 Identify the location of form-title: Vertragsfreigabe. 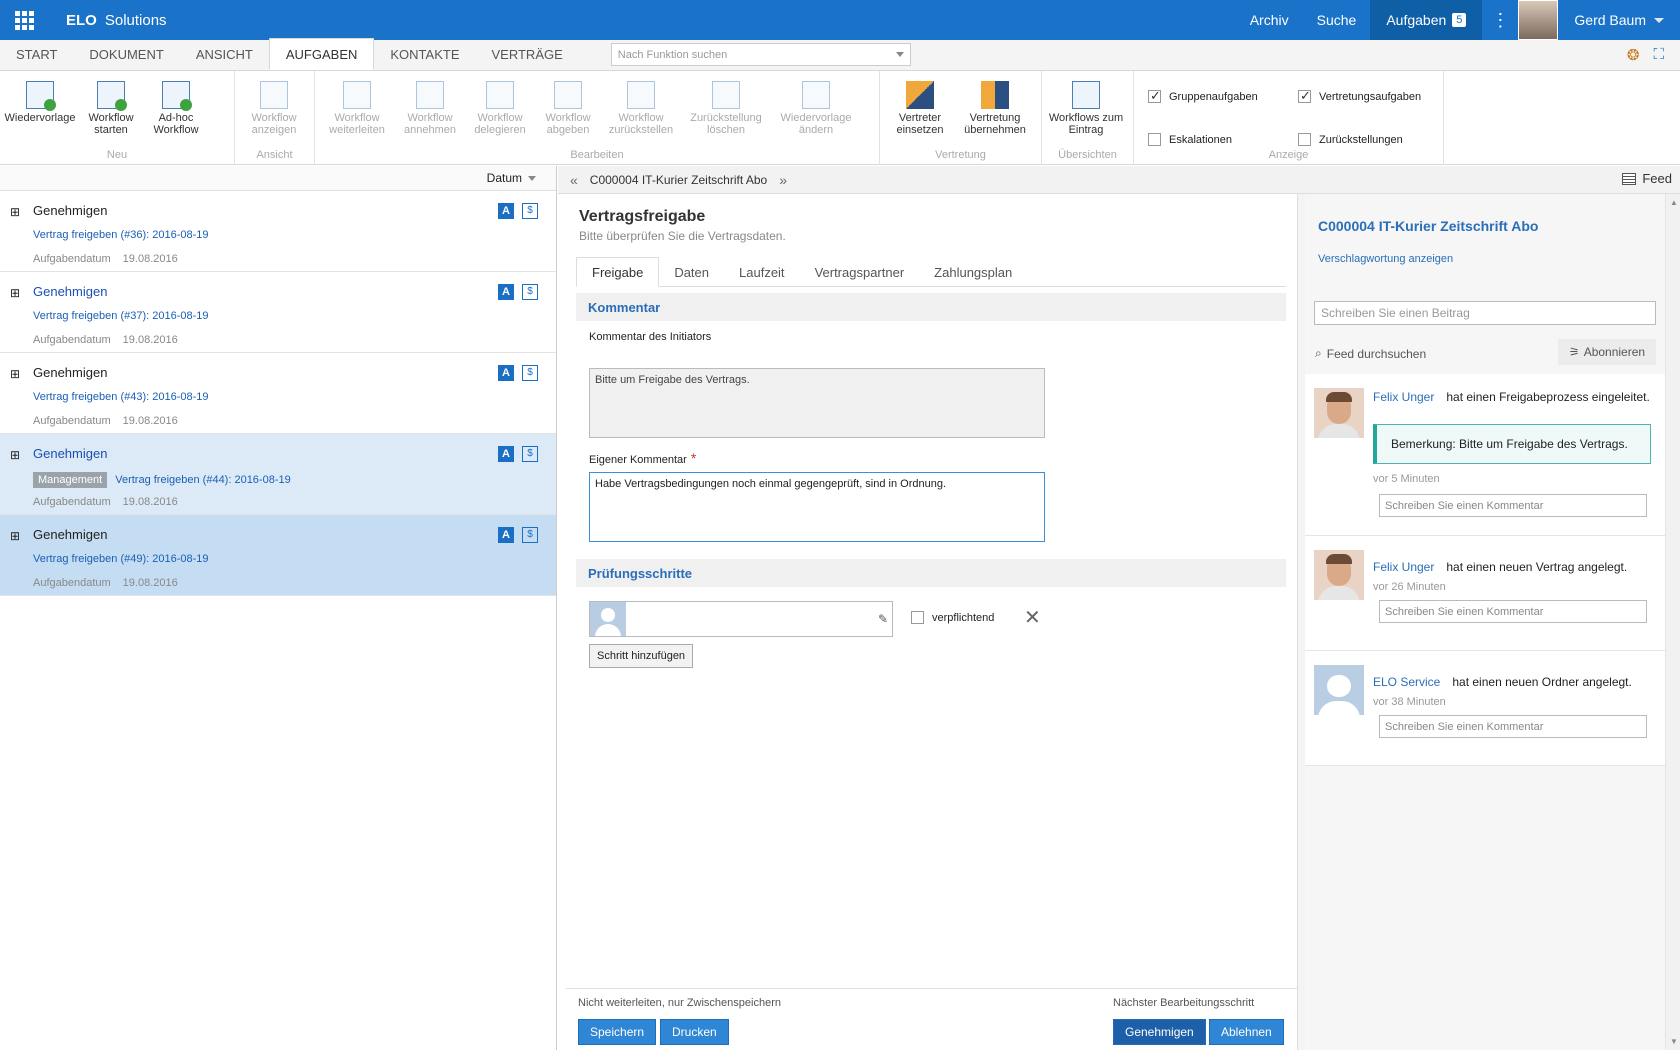
(642, 216).